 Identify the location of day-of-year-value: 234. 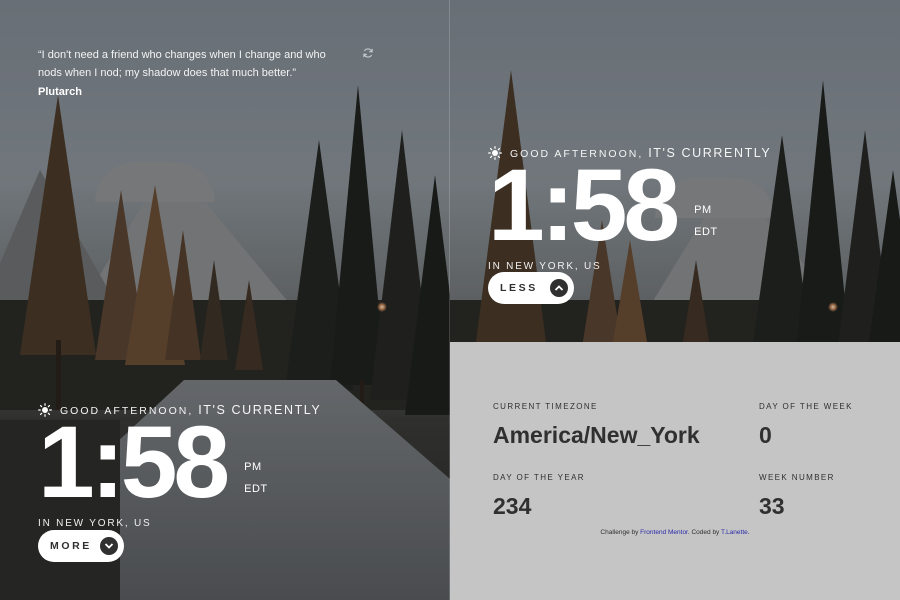
(512, 506).